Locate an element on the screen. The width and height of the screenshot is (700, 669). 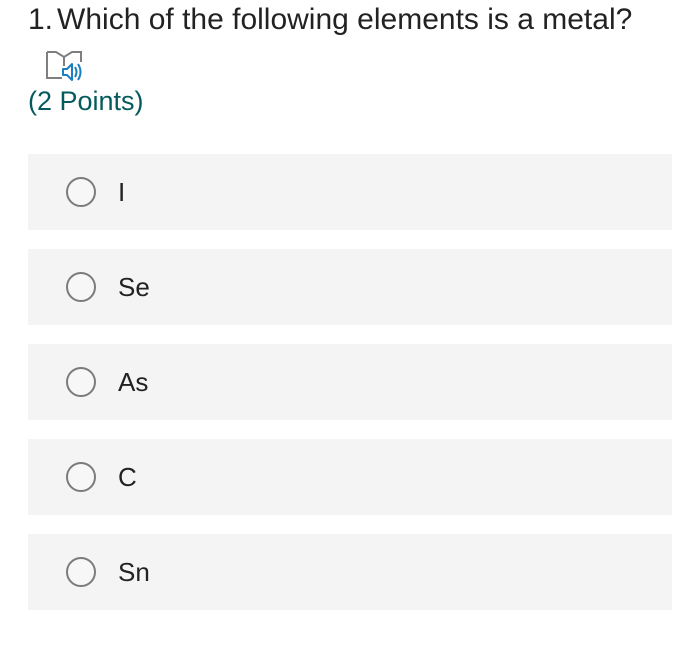
option-c: C is located at coordinates (350, 477).